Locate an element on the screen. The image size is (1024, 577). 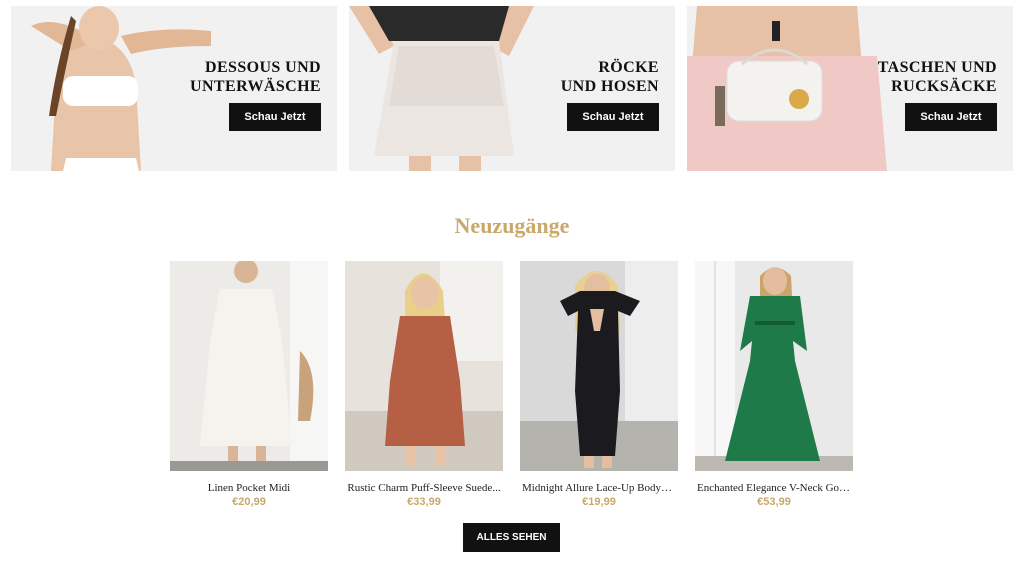
product-name: Linen Pocket Midi is located at coordinates (249, 488).